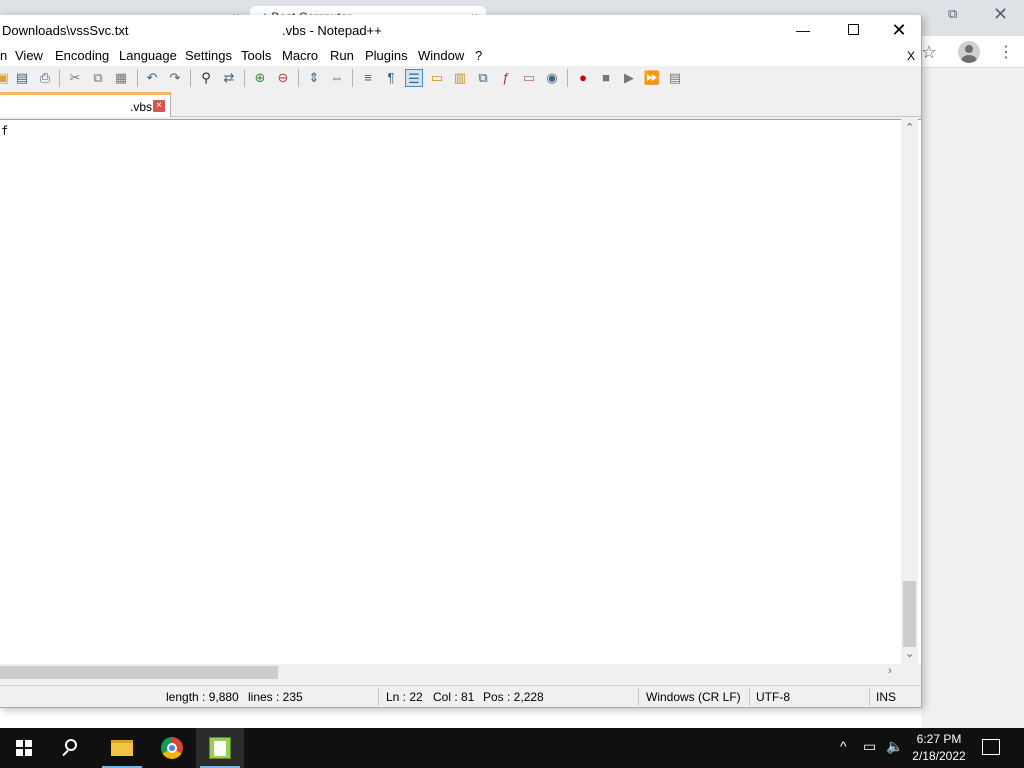  What do you see at coordinates (909, 127) in the screenshot?
I see `scroll-up-icon: ⌃` at bounding box center [909, 127].